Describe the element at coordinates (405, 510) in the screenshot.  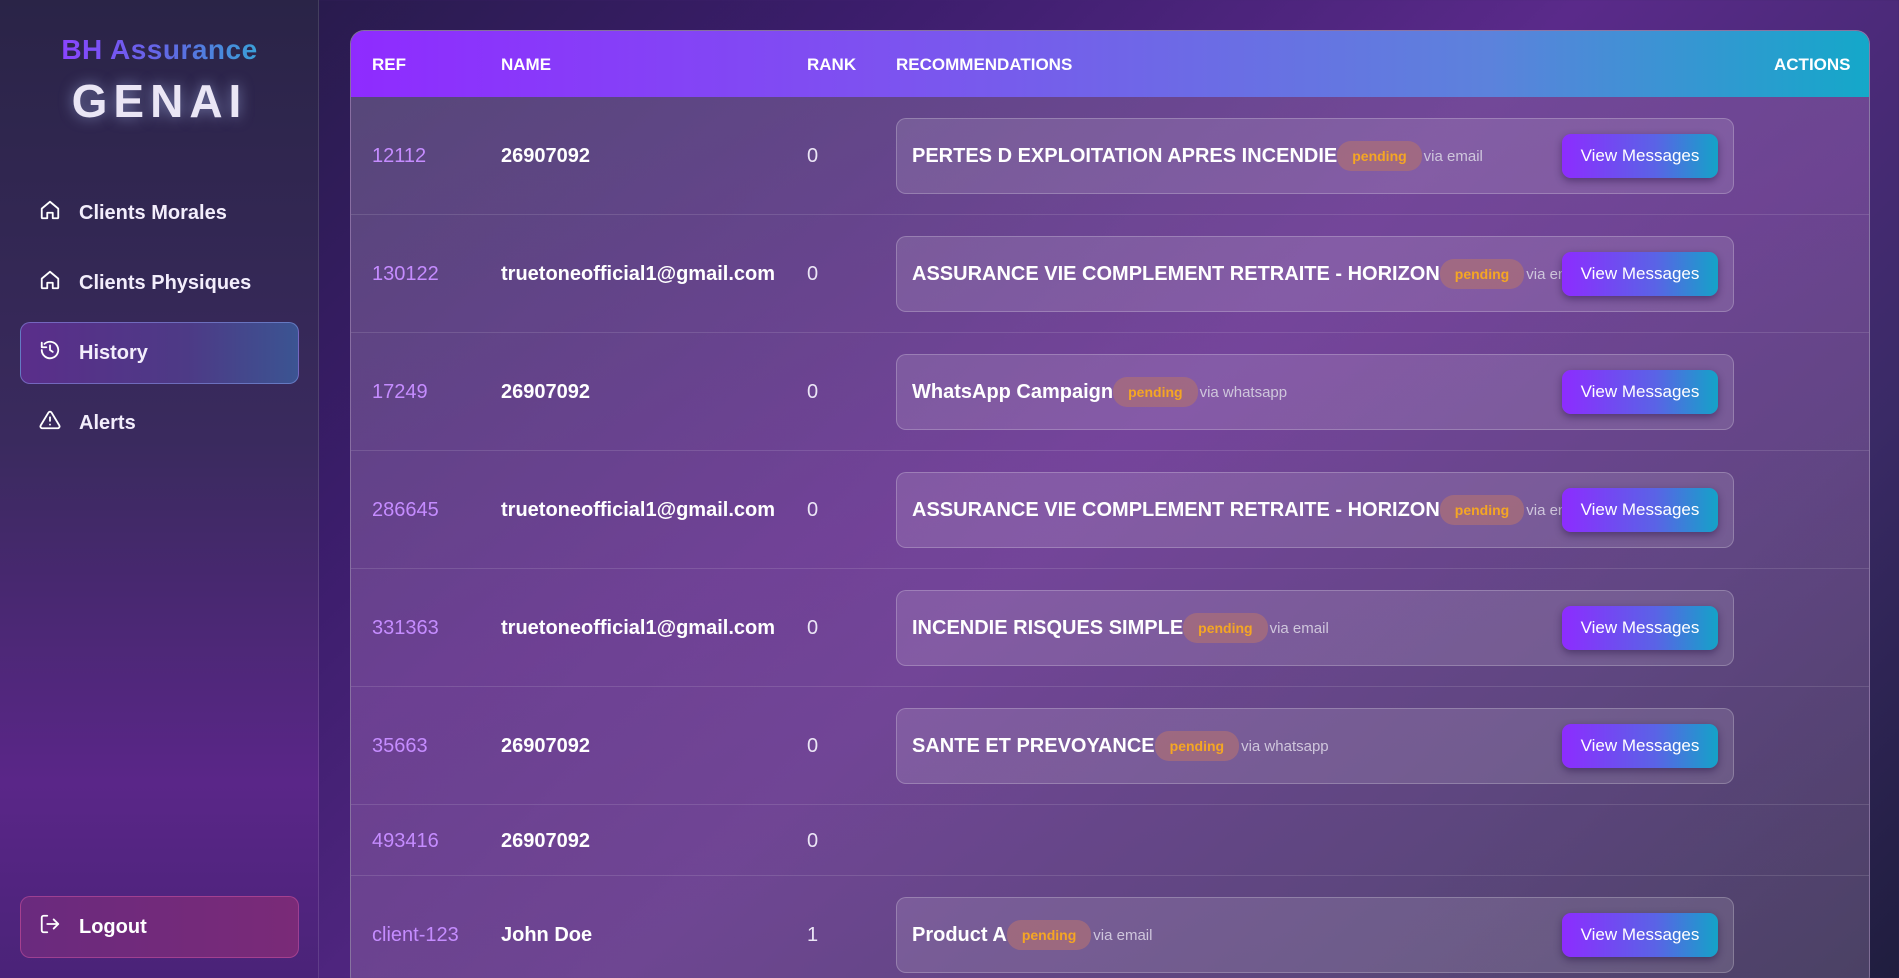
I see `row-ref: 286645` at that location.